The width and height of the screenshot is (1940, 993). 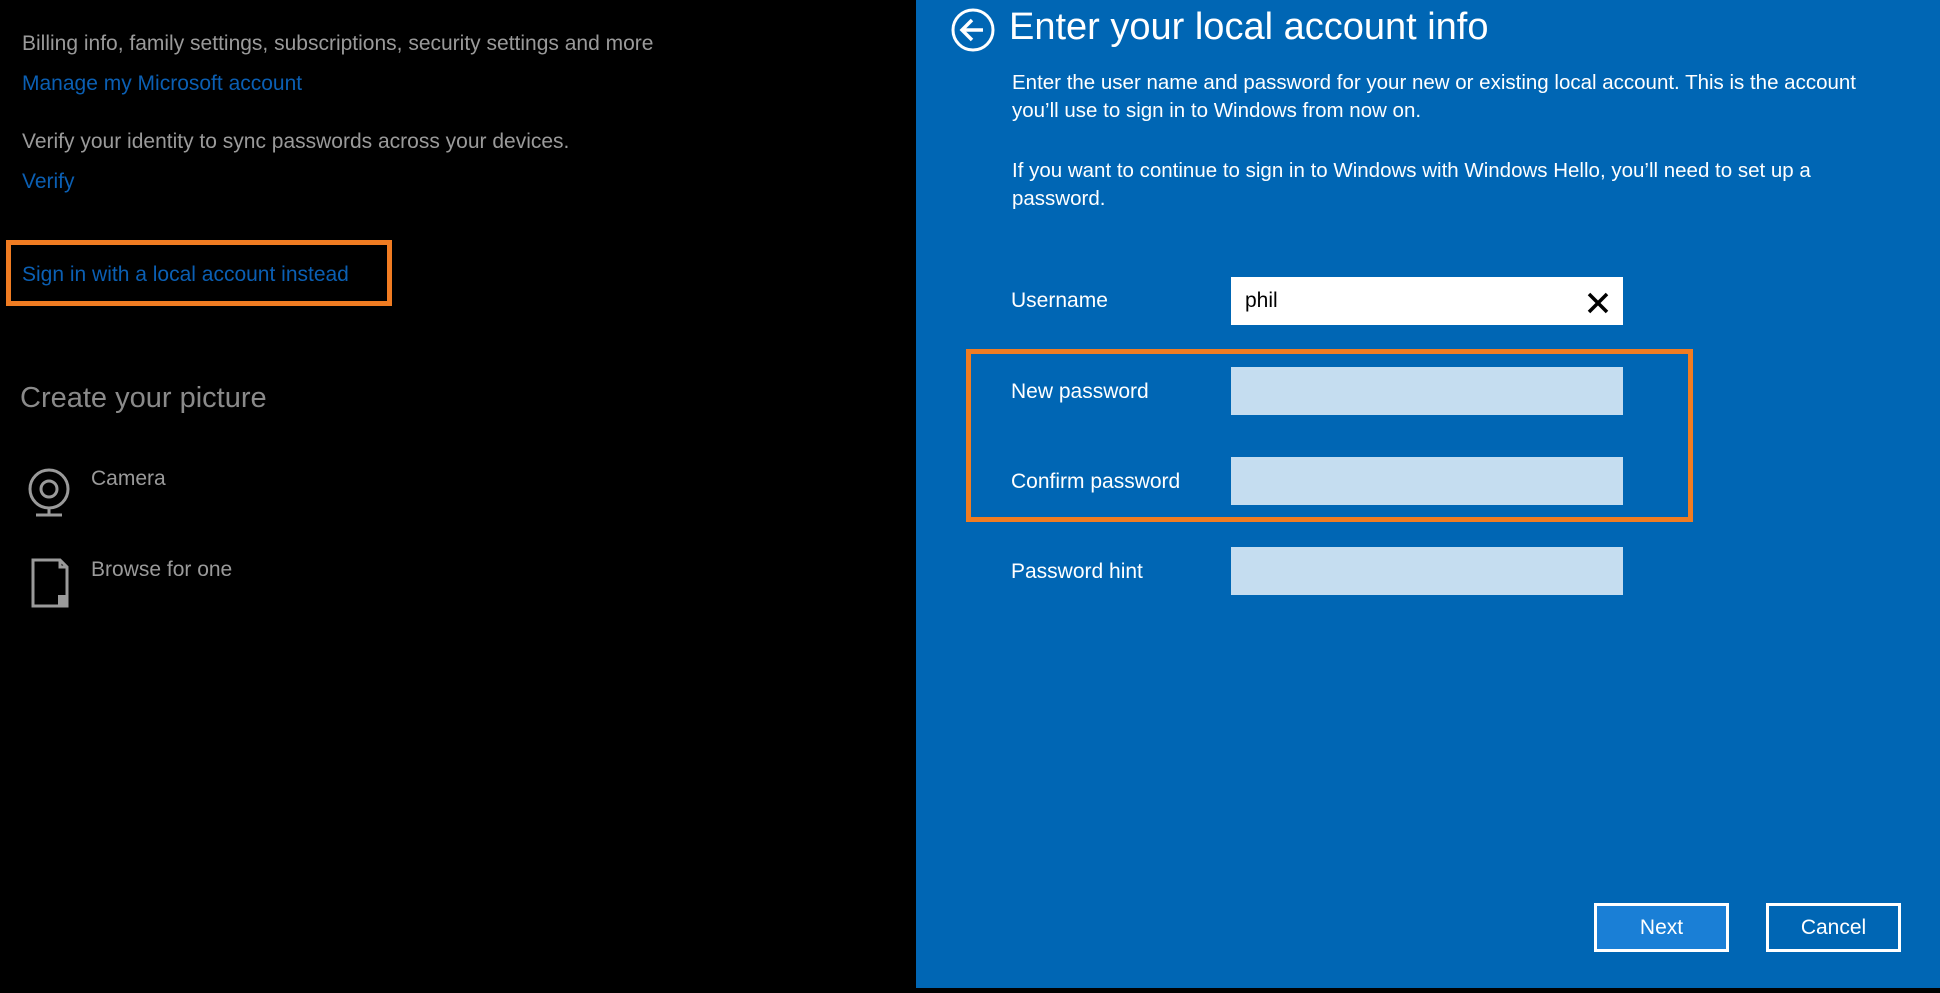 What do you see at coordinates (162, 84) in the screenshot?
I see `manage-account-link: Manage my Microsoft account` at bounding box center [162, 84].